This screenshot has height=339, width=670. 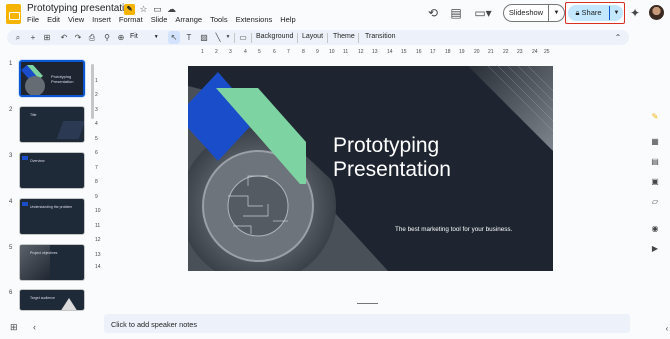 I want to click on zoom-icon: ⊕, so click(x=121, y=37).